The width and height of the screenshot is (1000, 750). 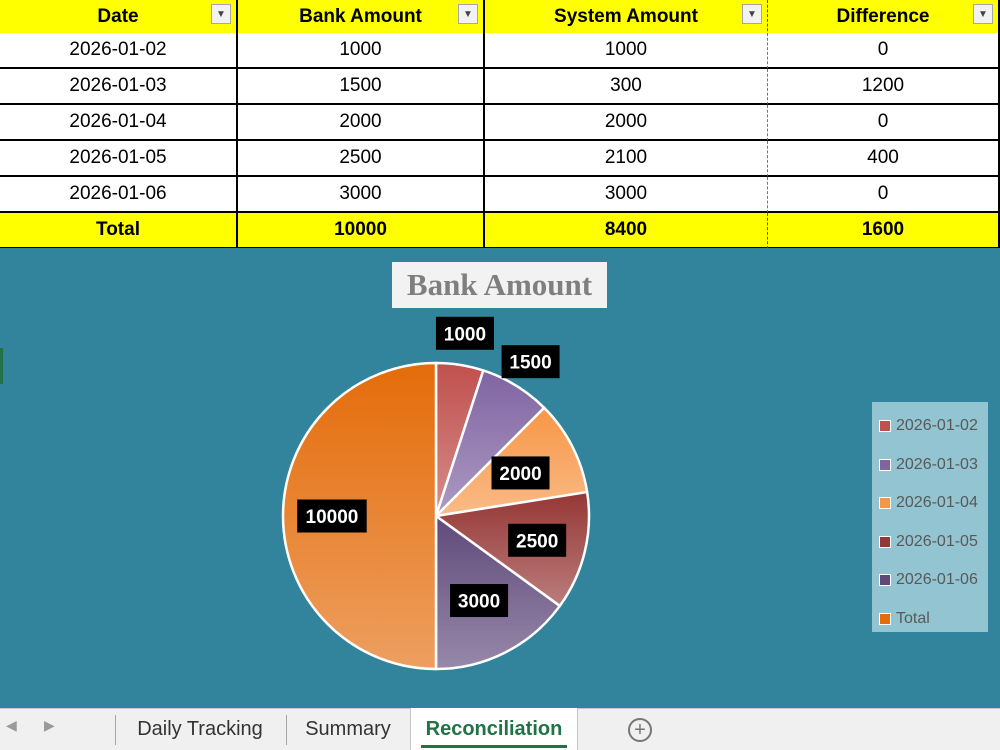 I want to click on data-label-text: 1500, so click(x=530, y=363).